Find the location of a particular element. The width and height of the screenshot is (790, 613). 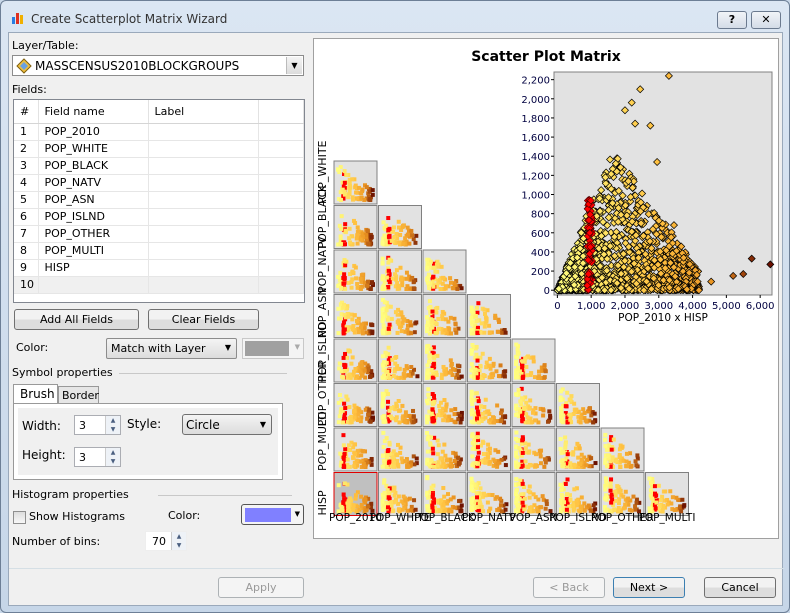

row-number: 4 is located at coordinates (26, 183).